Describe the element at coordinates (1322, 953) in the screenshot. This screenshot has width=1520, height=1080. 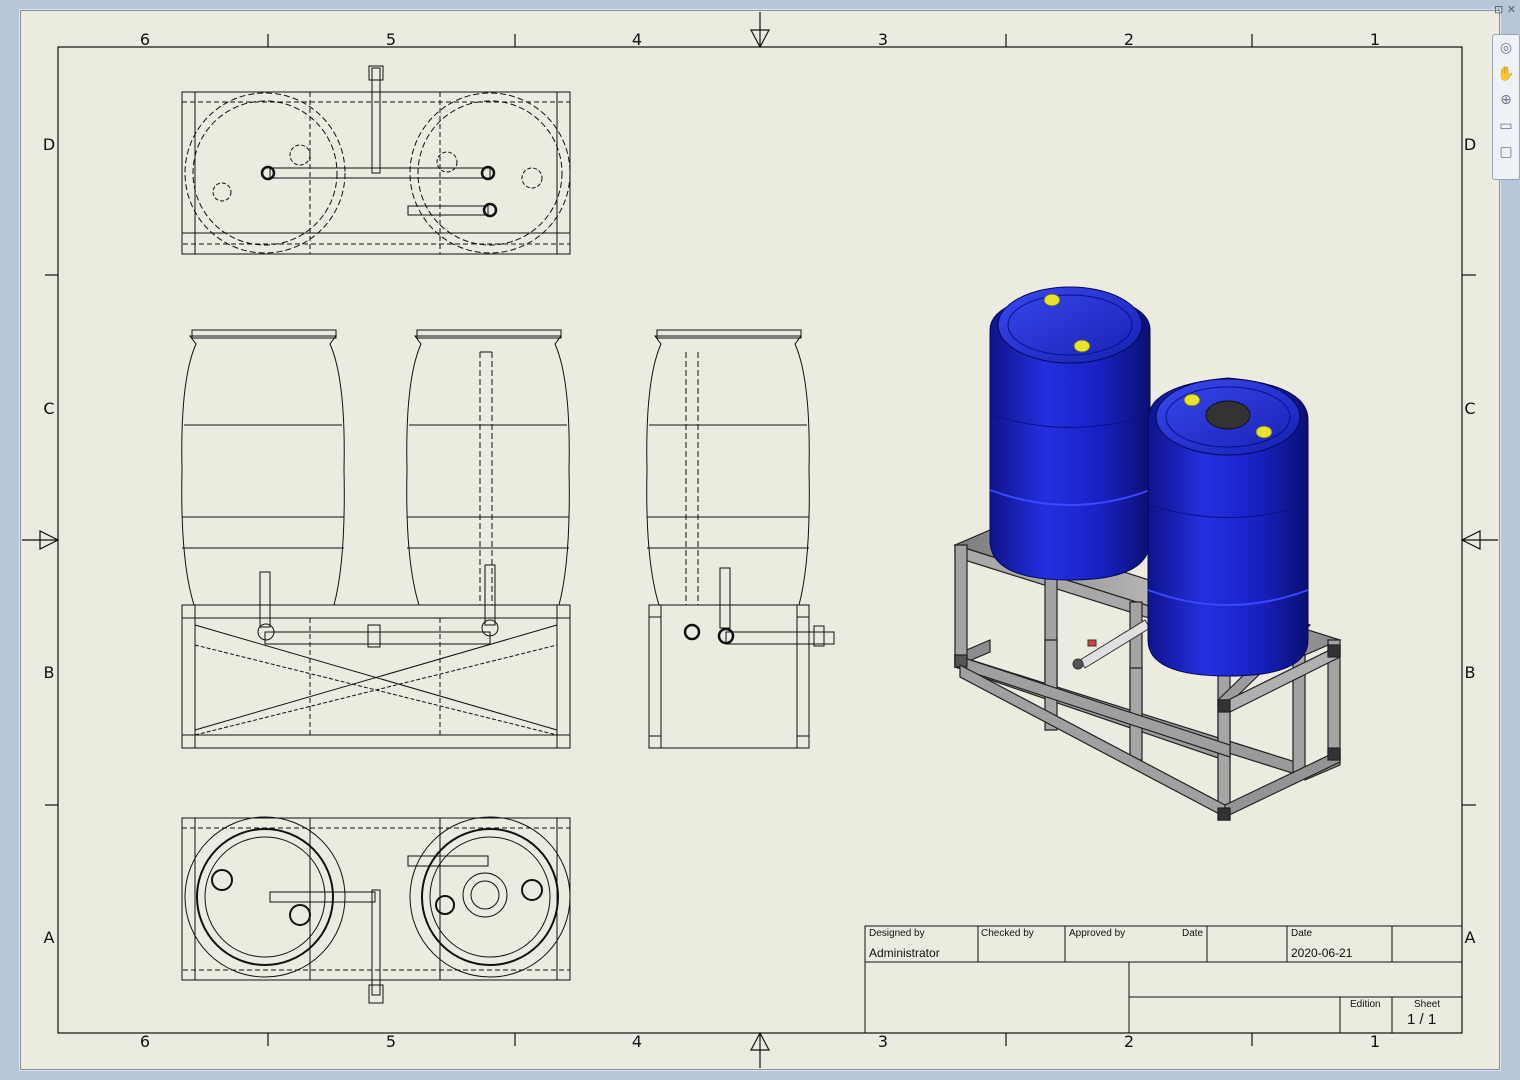
I see `date-value: 2020-06-21` at that location.